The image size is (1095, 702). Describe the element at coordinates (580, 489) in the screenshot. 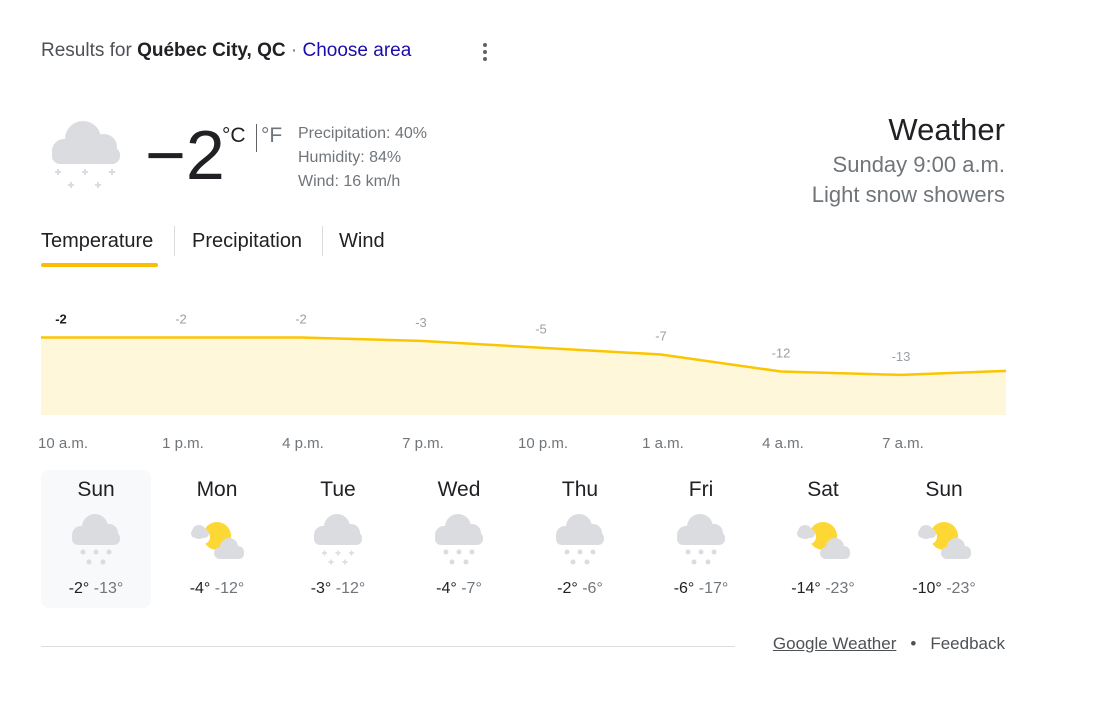

I see `day-name: Thu` at that location.